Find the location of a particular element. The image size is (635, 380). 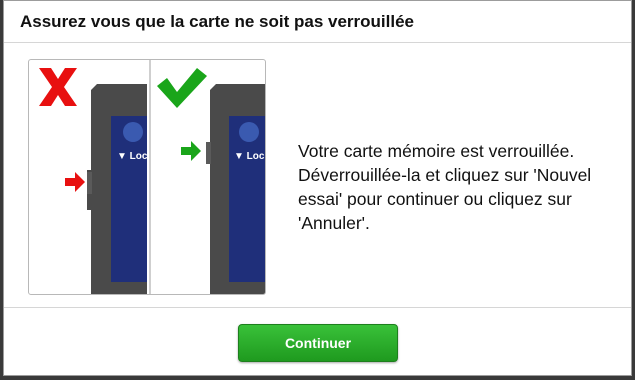

unlocked-card-logo is located at coordinates (249, 132).